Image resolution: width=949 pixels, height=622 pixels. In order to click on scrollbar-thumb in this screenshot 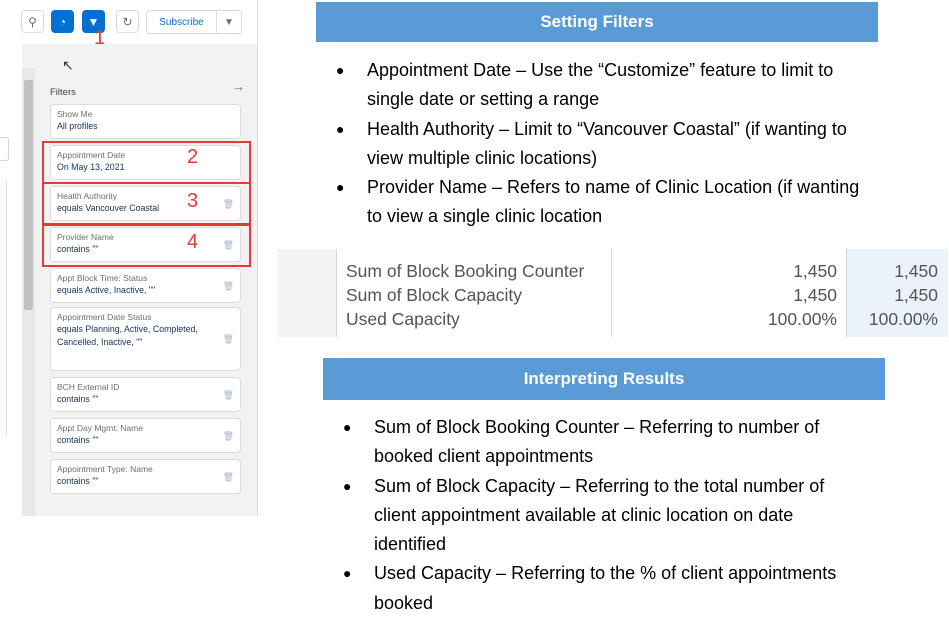, I will do `click(28, 195)`.